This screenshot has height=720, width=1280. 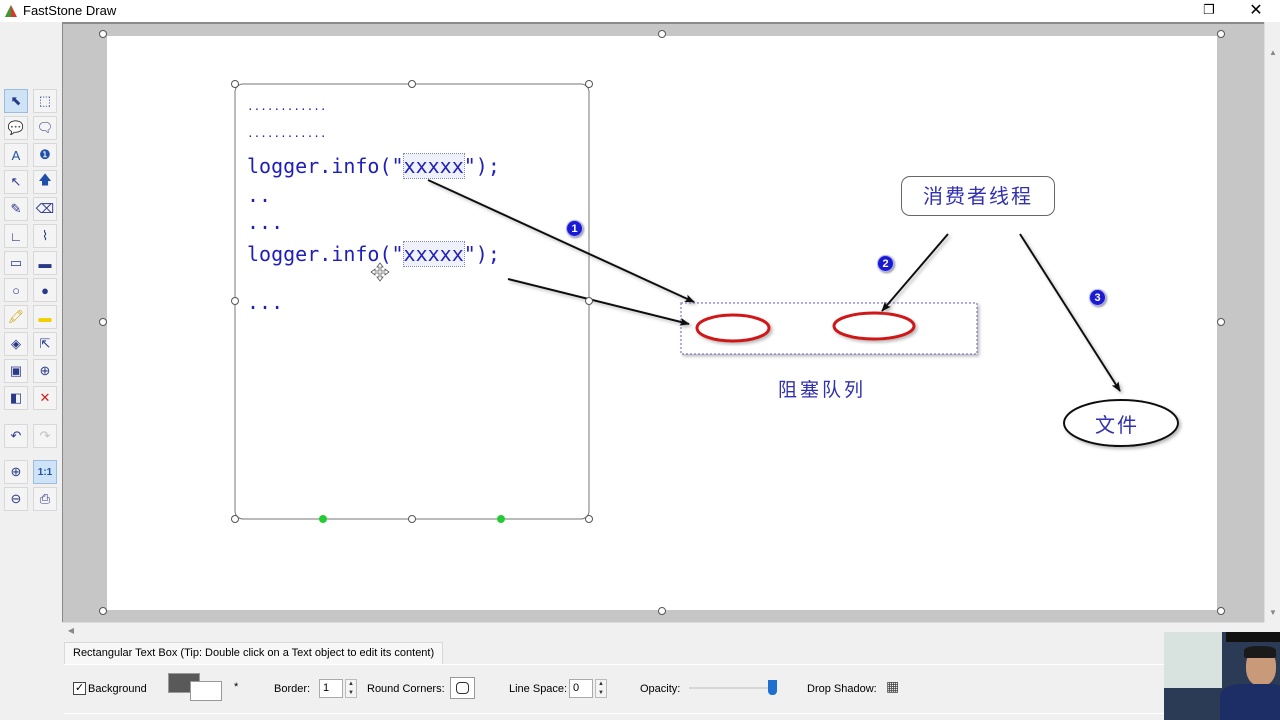 I want to click on pen-tool: ✎, so click(x=16, y=209).